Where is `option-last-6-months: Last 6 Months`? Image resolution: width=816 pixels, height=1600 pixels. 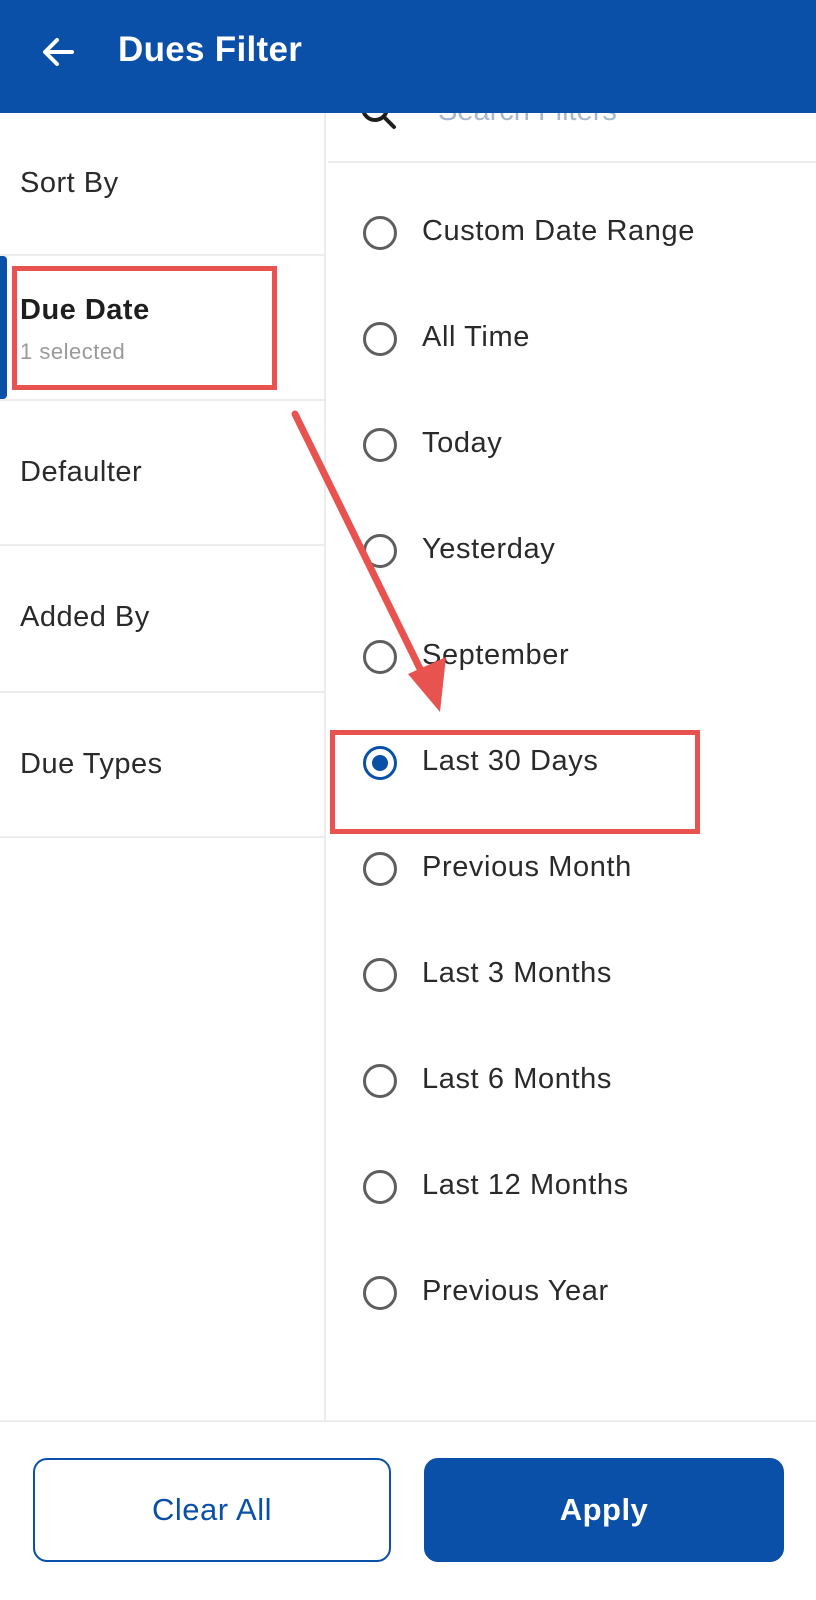 option-last-6-months: Last 6 Months is located at coordinates (572, 1081).